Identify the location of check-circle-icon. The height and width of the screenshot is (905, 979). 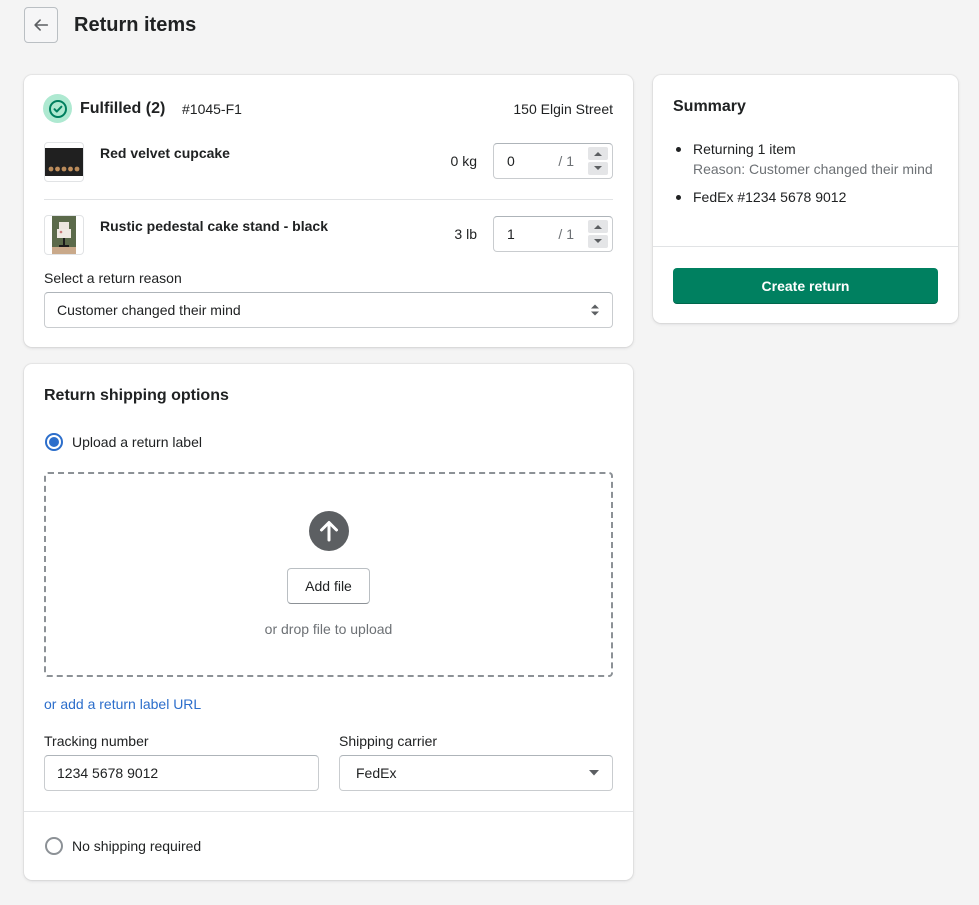
(57, 108).